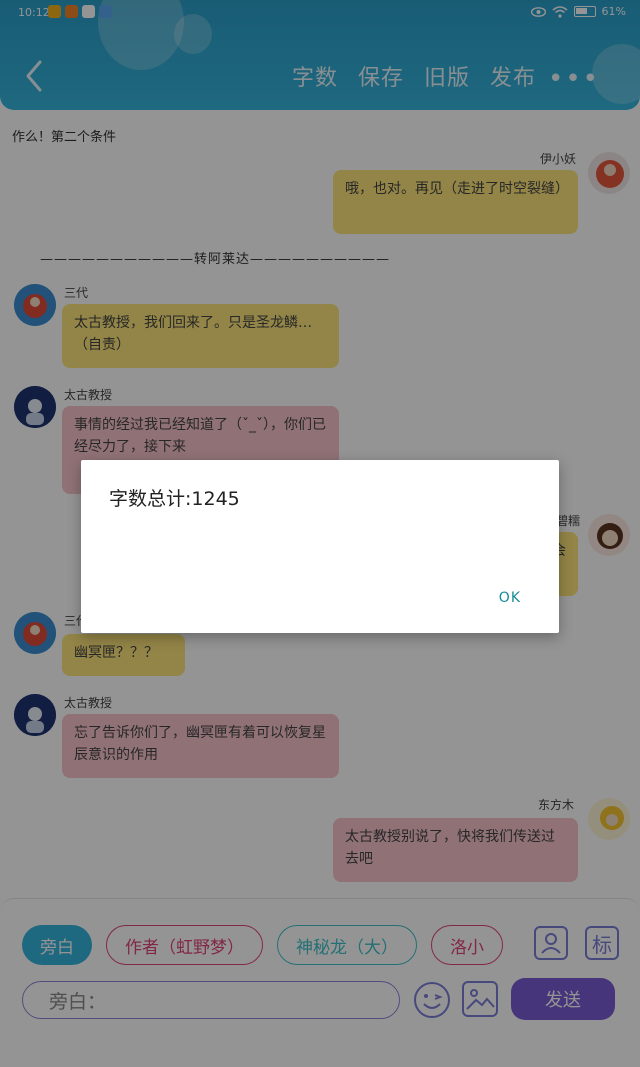 This screenshot has height=1067, width=640. I want to click on word-count-dialog: 字数总计:1245 OK, so click(320, 546).